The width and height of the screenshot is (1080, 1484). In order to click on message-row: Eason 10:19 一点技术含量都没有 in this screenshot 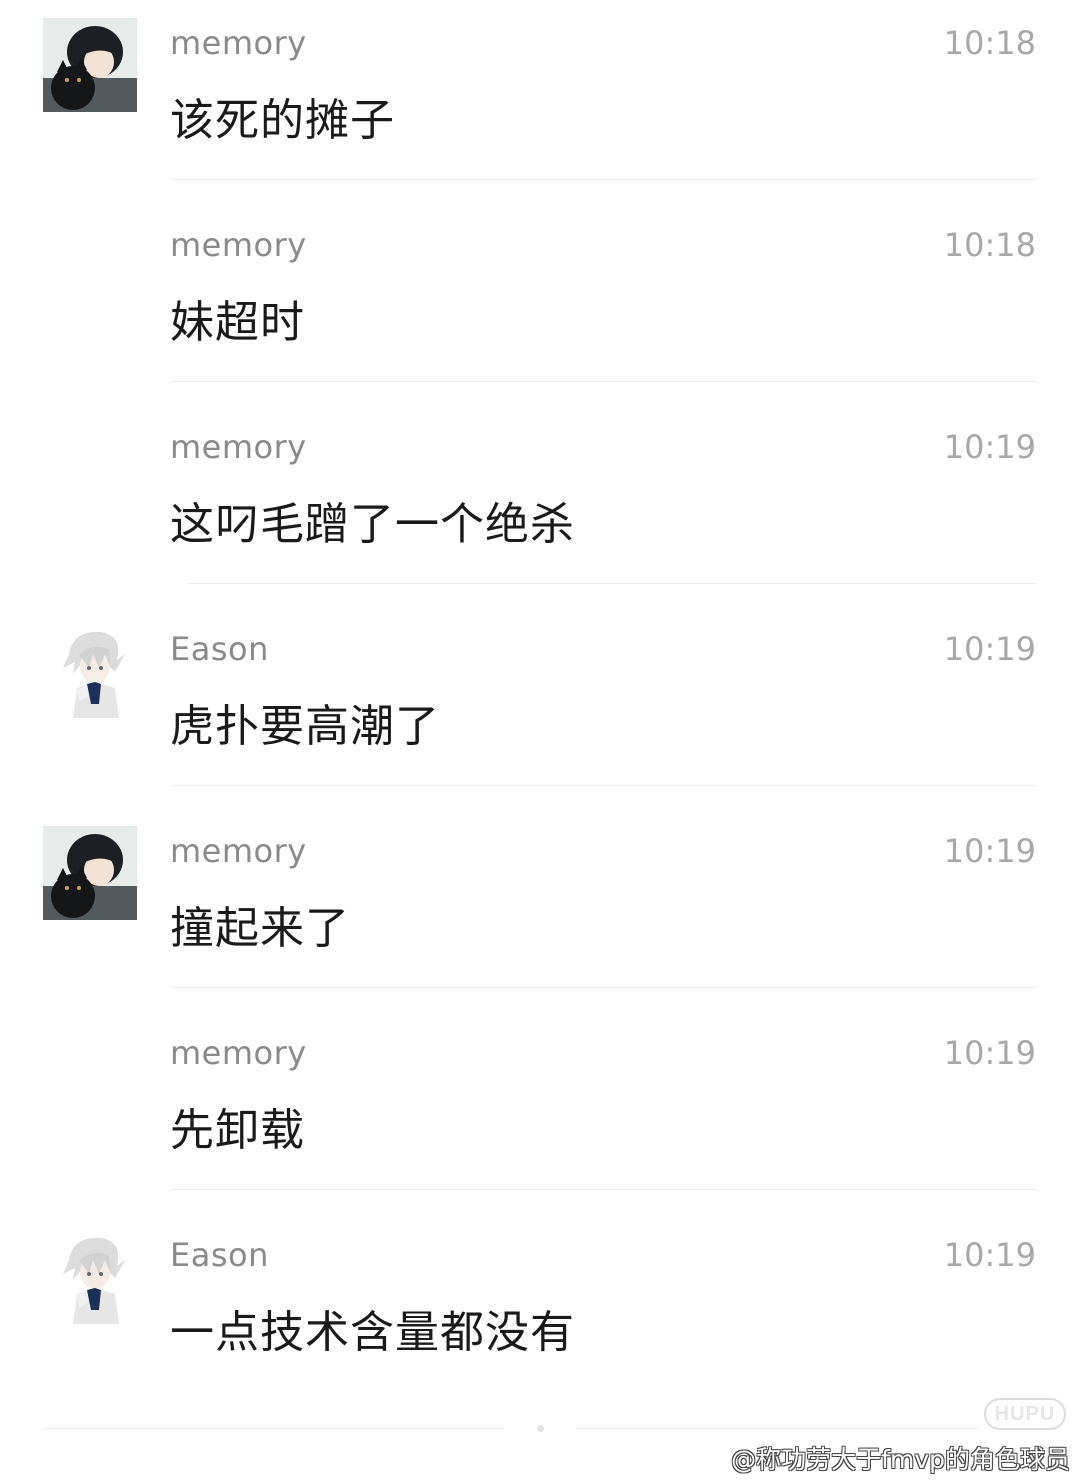, I will do `click(540, 1313)`.